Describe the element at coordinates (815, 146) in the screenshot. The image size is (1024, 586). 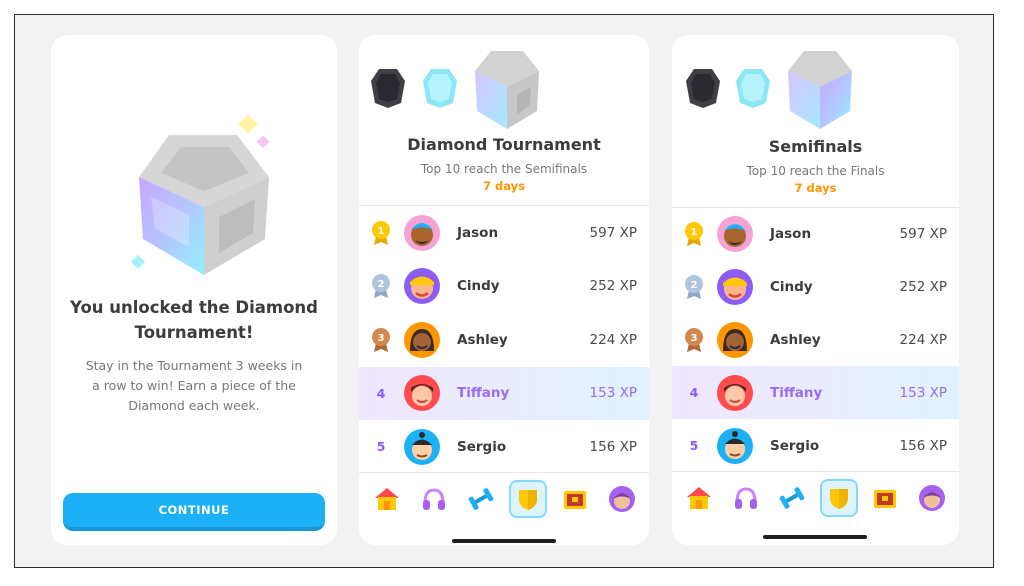
I see `league-title: Semifinals` at that location.